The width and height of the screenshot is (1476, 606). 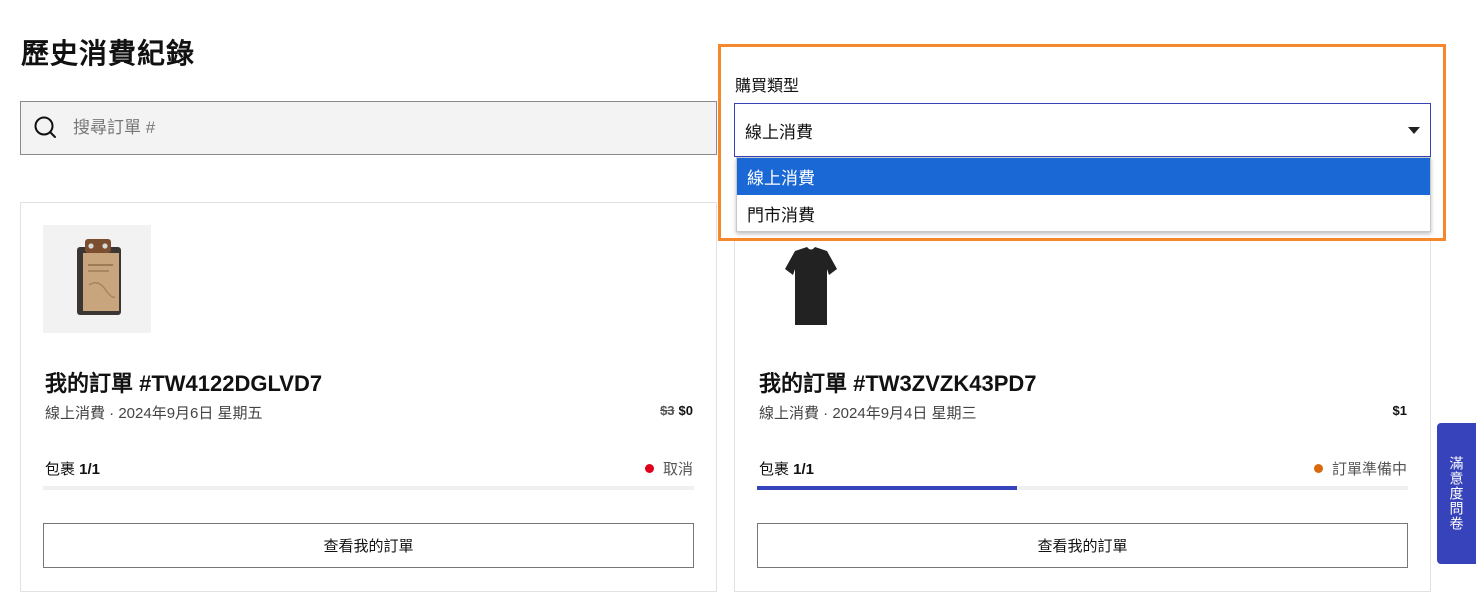 I want to click on notebook-product-icon, so click(x=99, y=277).